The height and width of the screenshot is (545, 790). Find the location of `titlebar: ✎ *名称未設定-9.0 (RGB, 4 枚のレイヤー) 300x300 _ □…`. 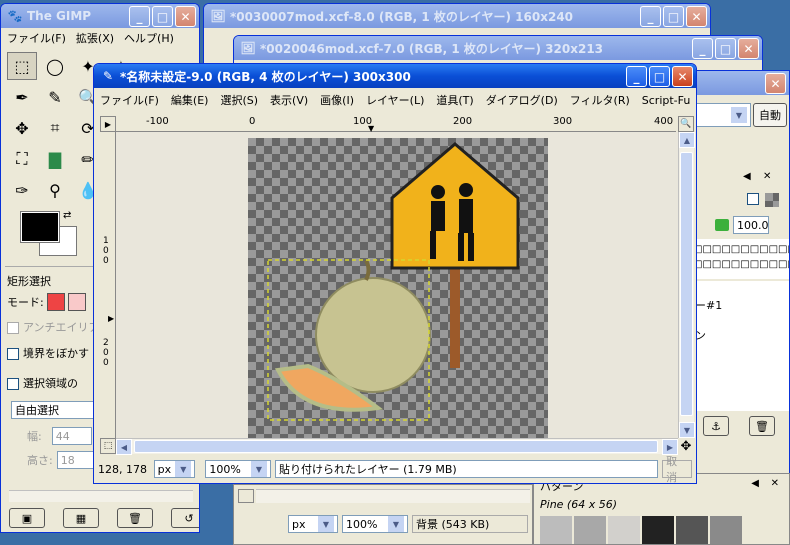

titlebar: ✎ *名称未設定-9.0 (RGB, 4 枚のレイヤー) 300x300 _ □… is located at coordinates (395, 76).